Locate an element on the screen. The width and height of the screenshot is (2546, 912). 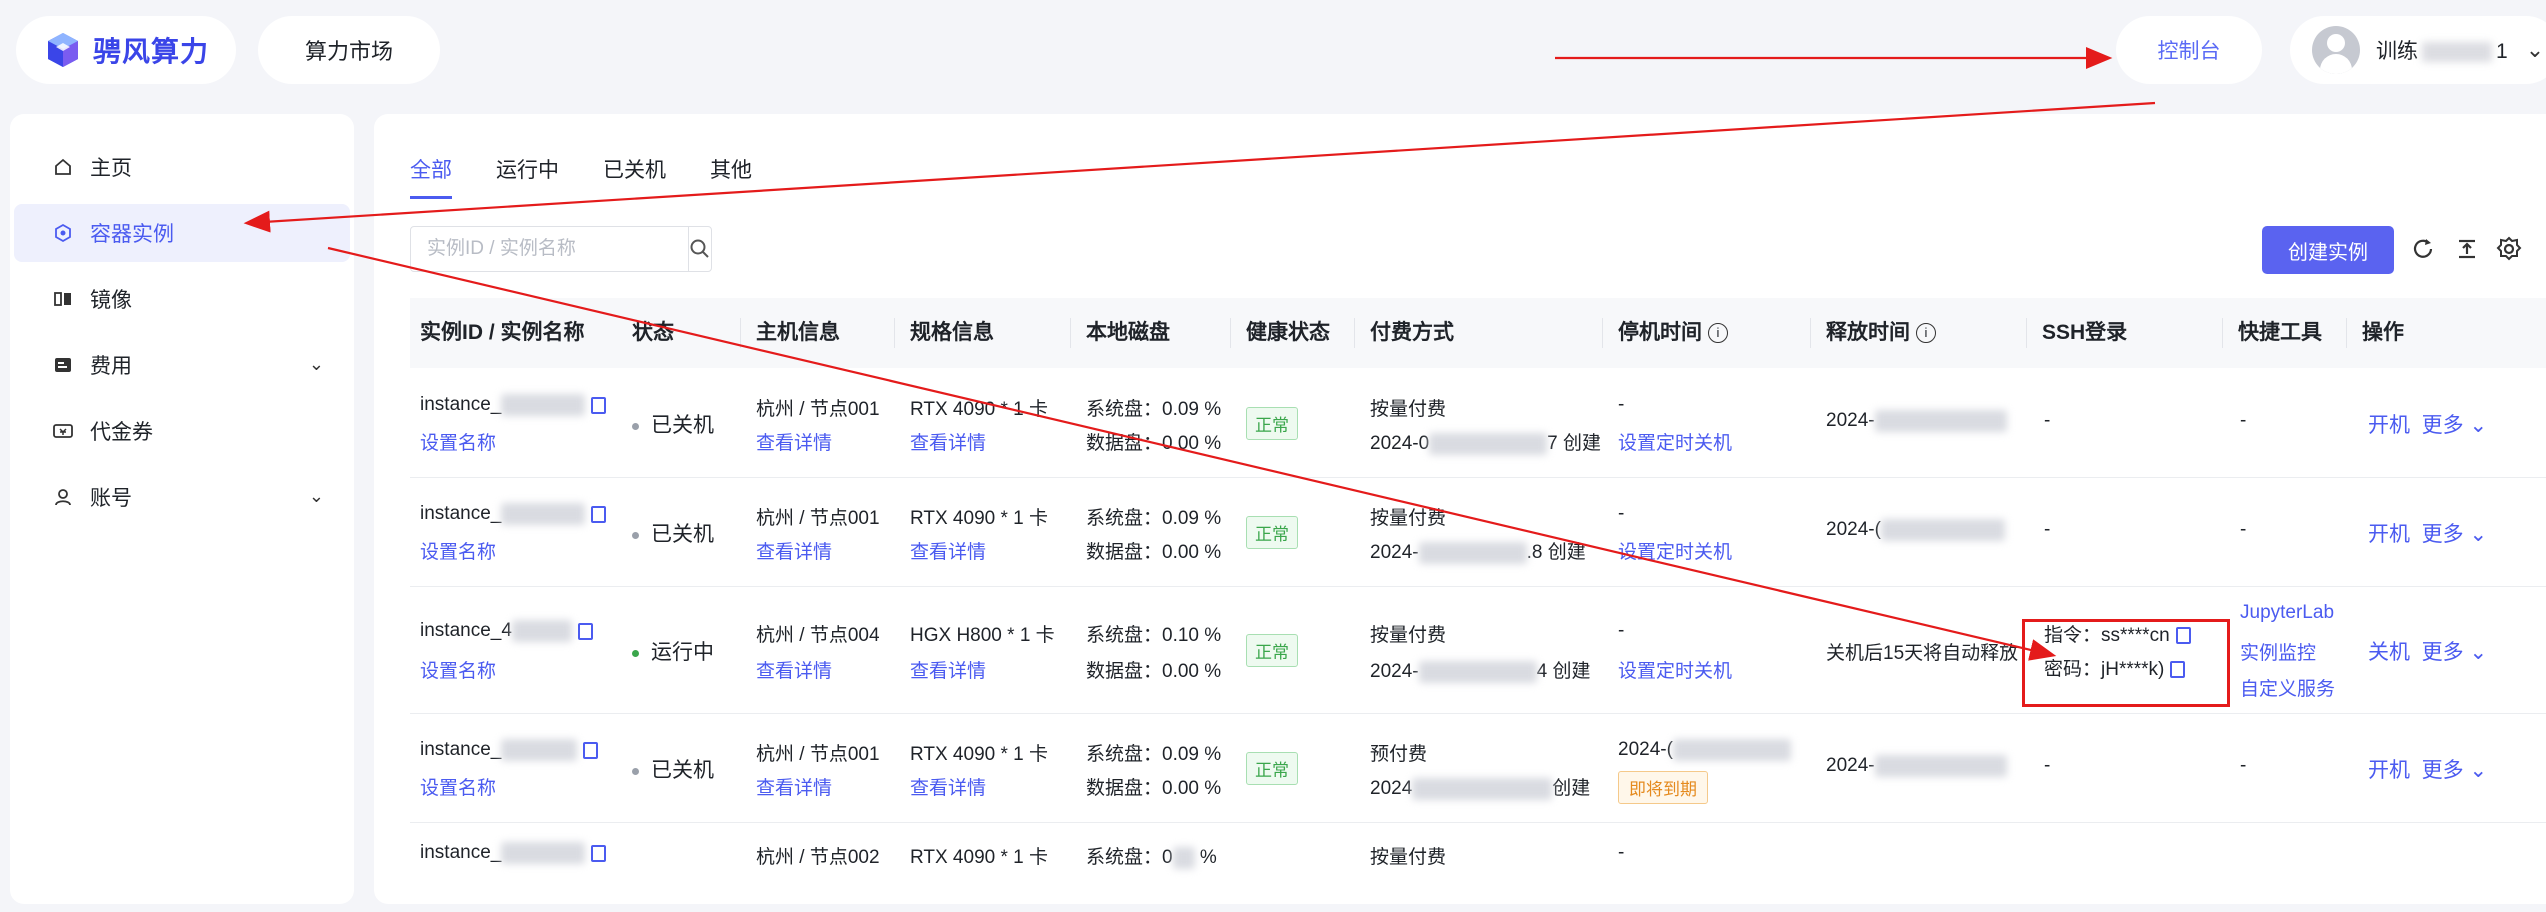
arrow-to-container-instances is located at coordinates (1199, 167).